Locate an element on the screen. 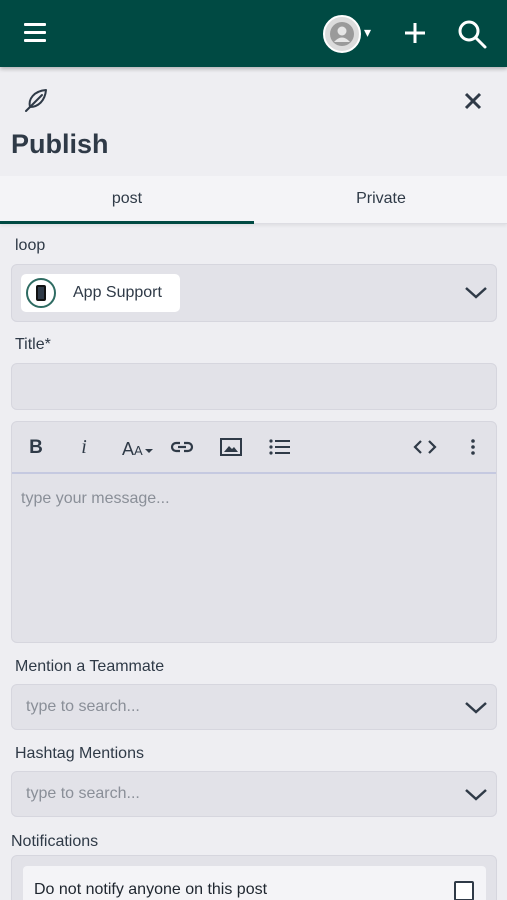 The width and height of the screenshot is (507, 900). notifications-box: Do not notify anyone on this post is located at coordinates (254, 877).